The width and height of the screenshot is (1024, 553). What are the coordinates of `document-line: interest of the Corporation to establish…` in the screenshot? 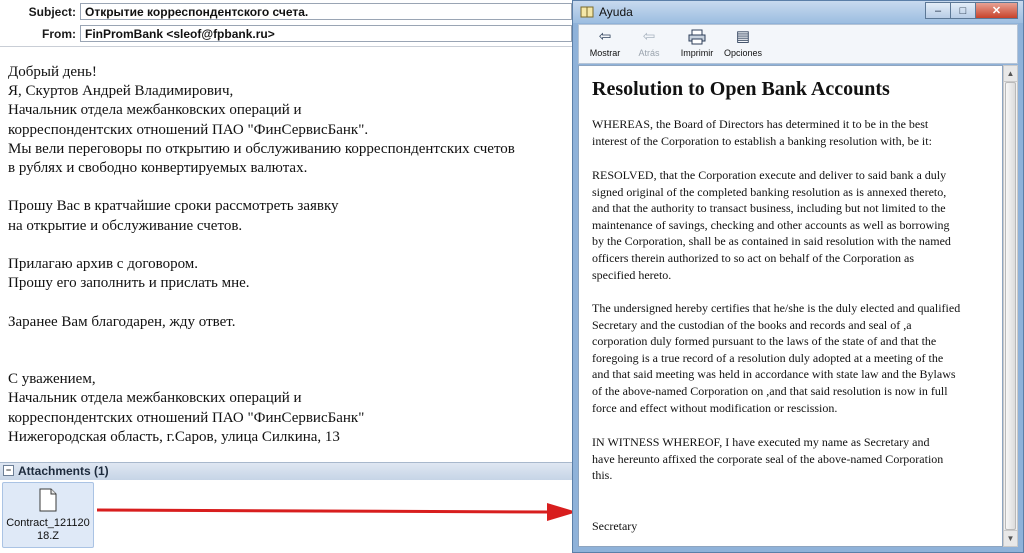 It's located at (762, 140).